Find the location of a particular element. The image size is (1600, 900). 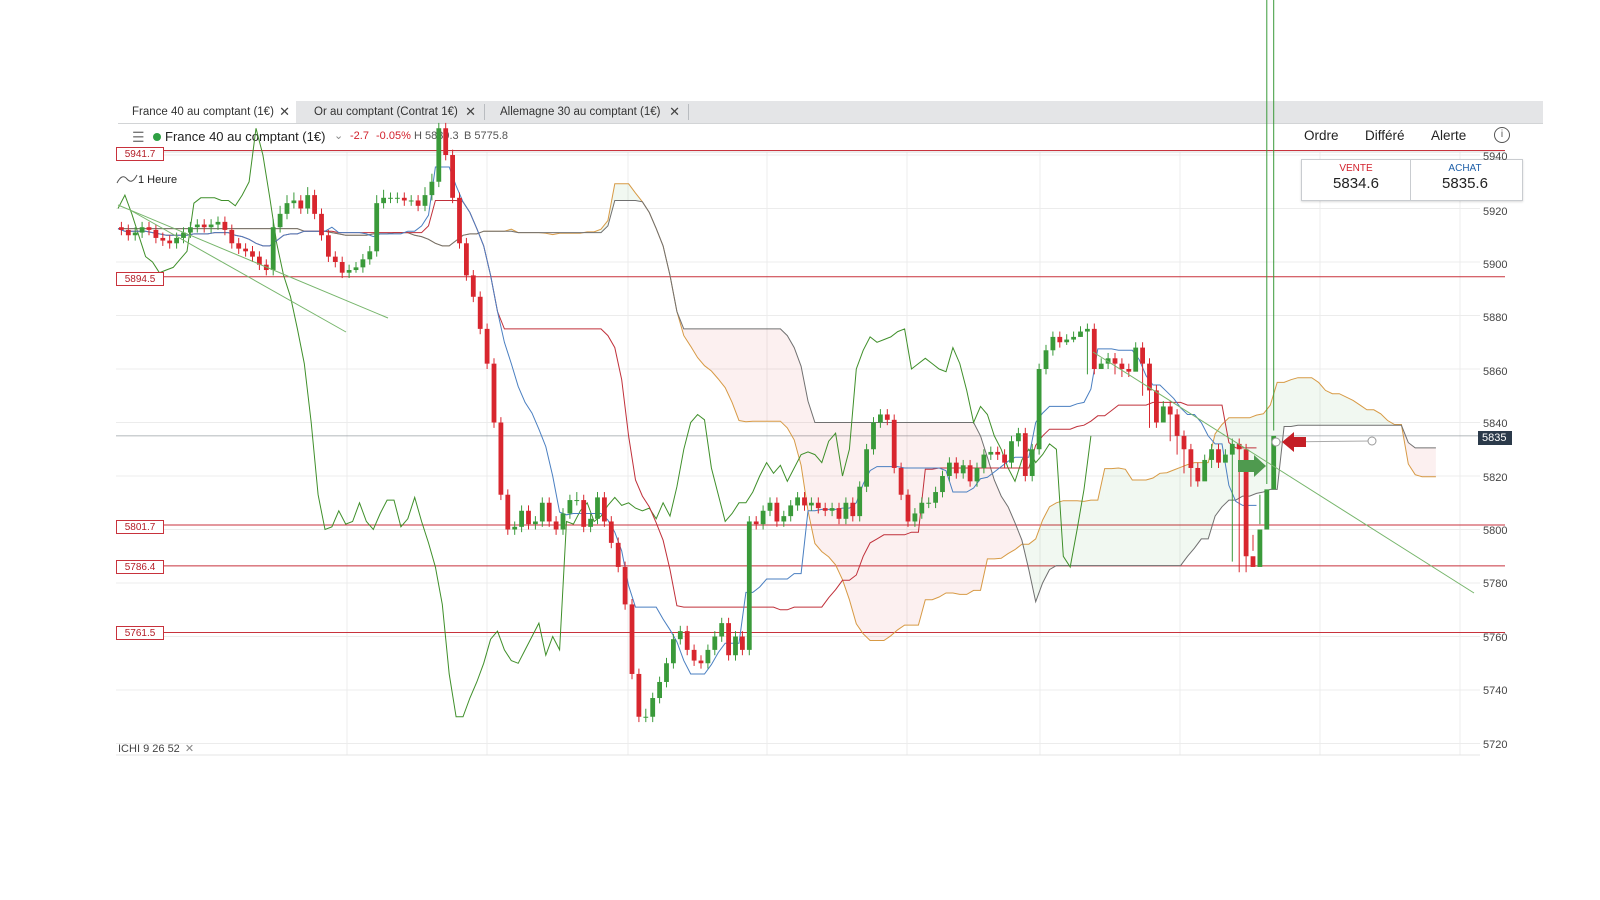

y-tick-label: 5940 is located at coordinates (1495, 157).